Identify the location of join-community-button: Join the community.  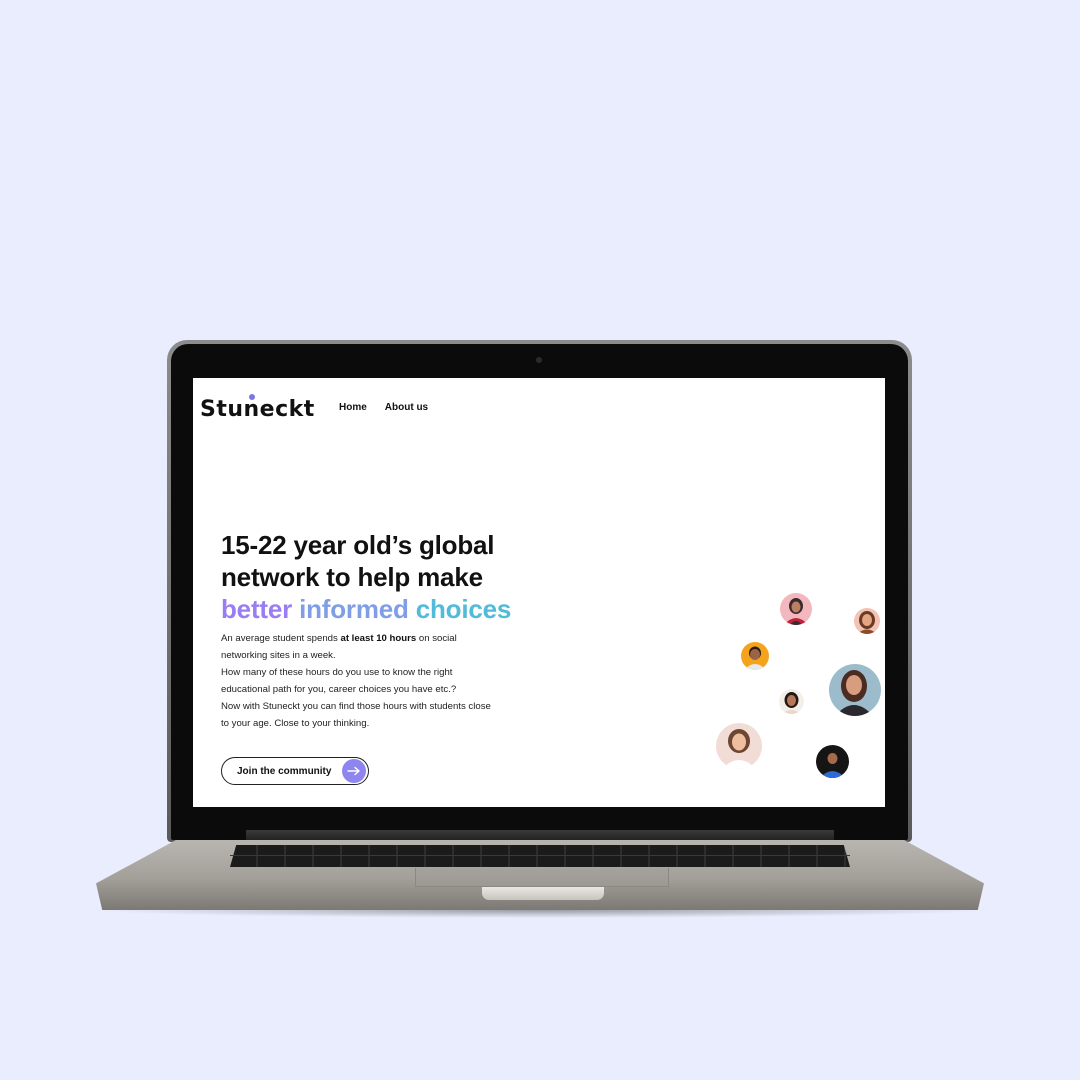
(295, 771).